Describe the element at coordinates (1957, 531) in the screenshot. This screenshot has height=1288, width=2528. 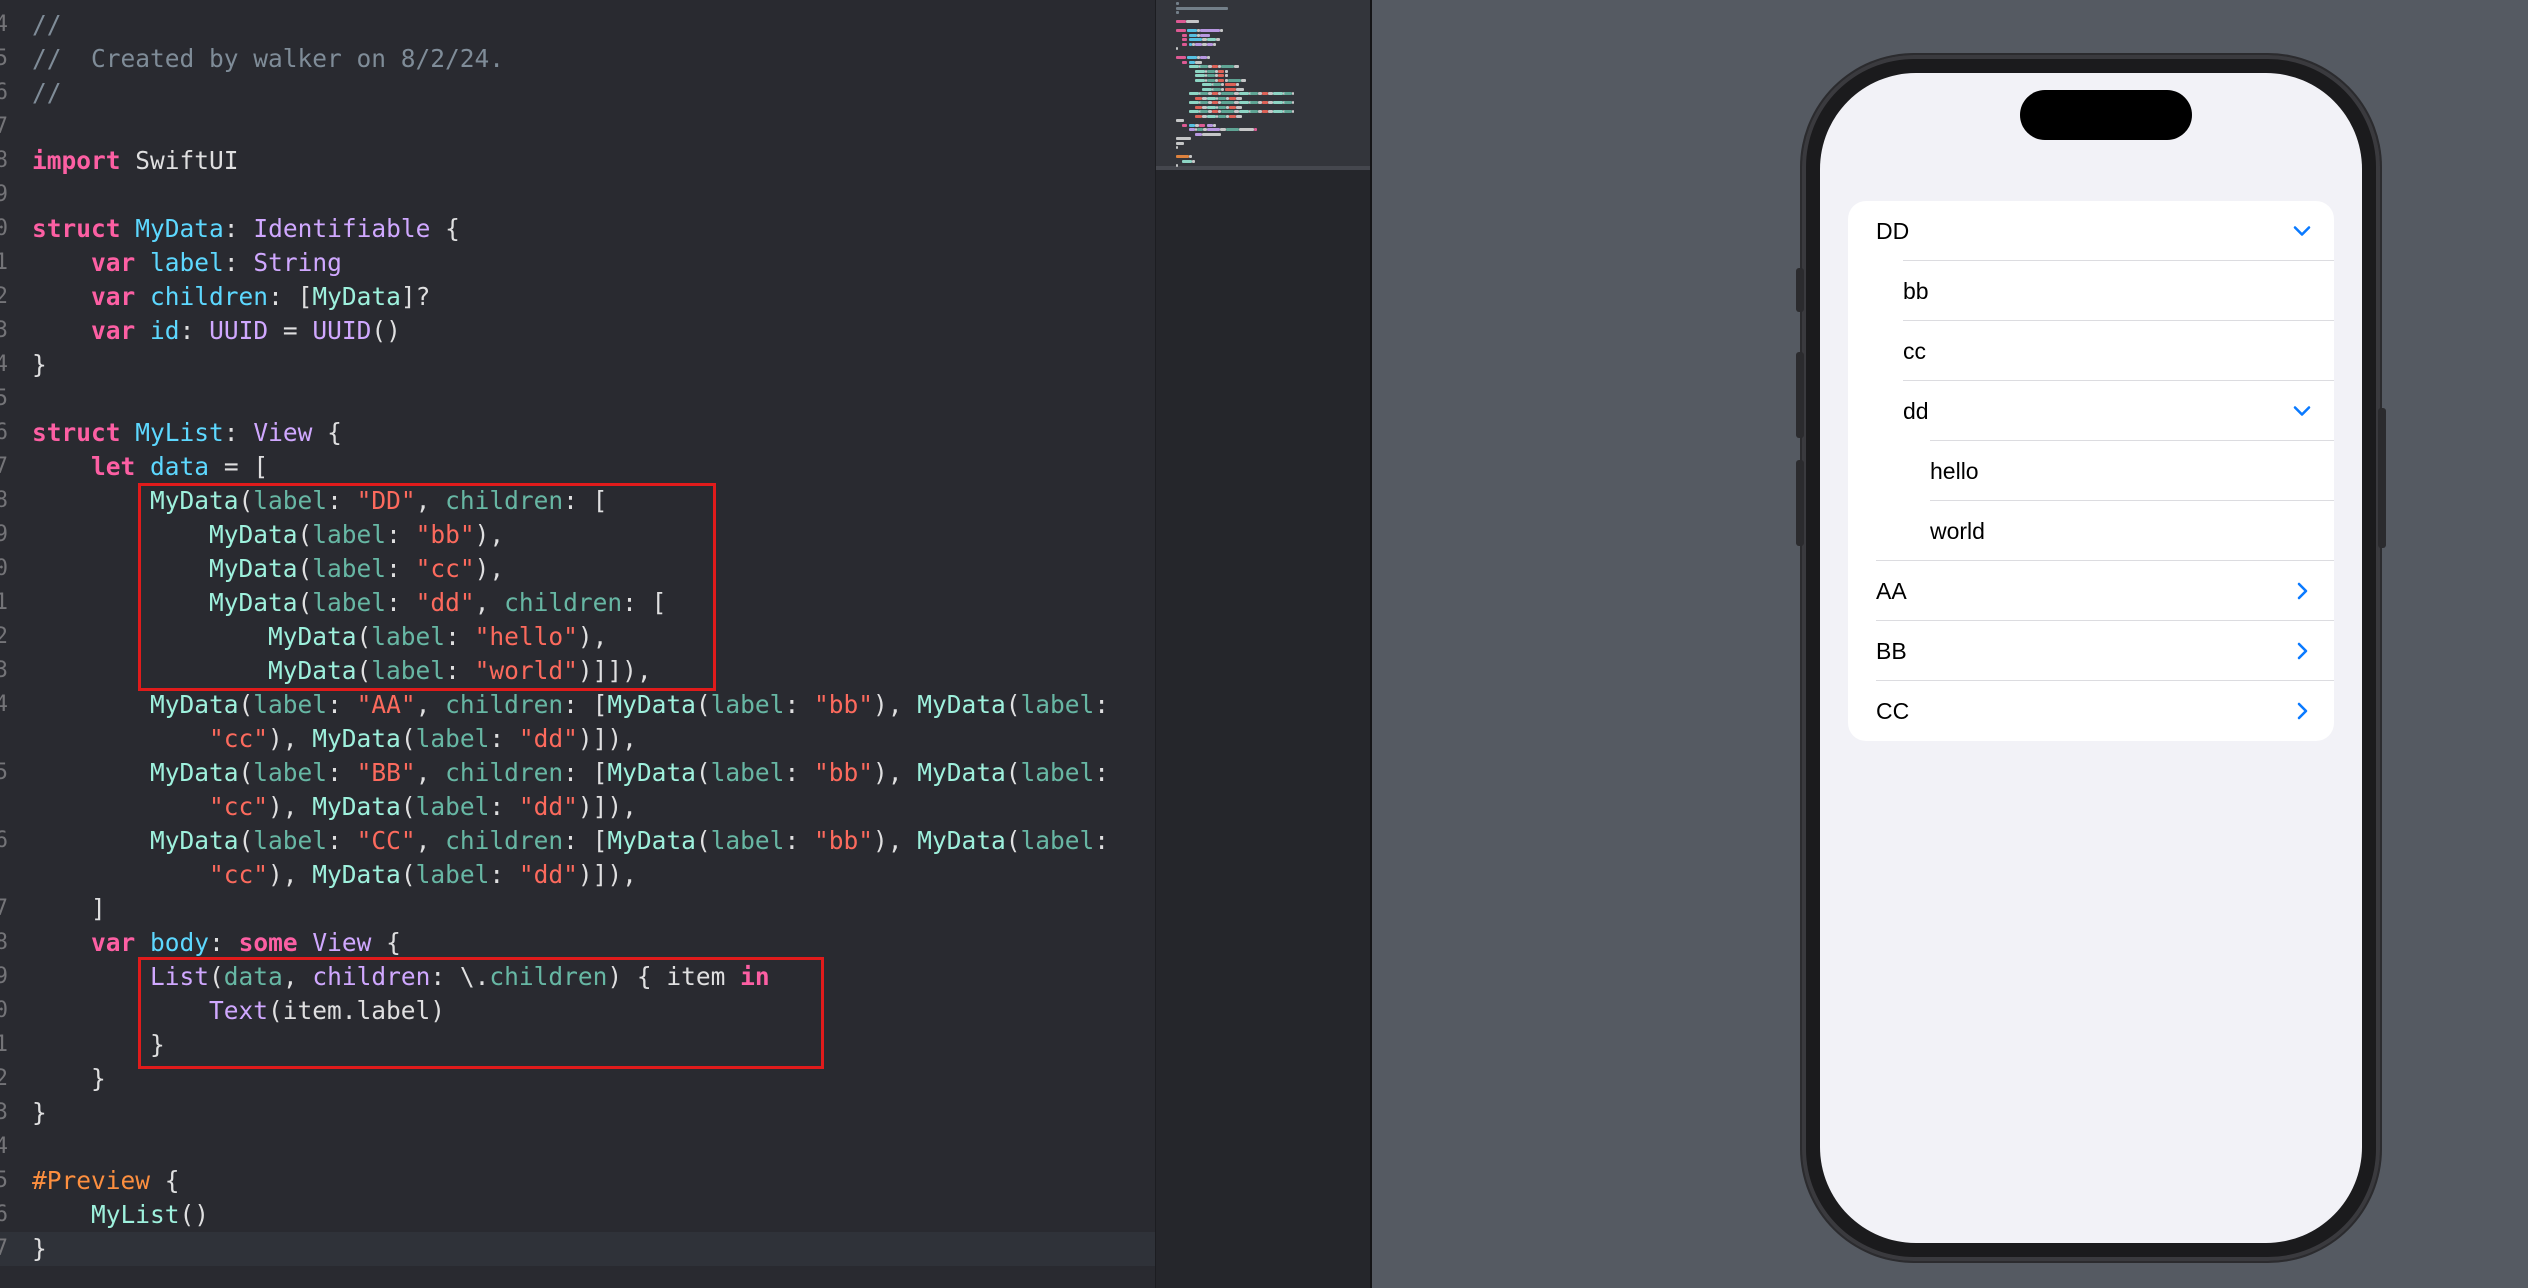
I see `list-row-label: world` at that location.